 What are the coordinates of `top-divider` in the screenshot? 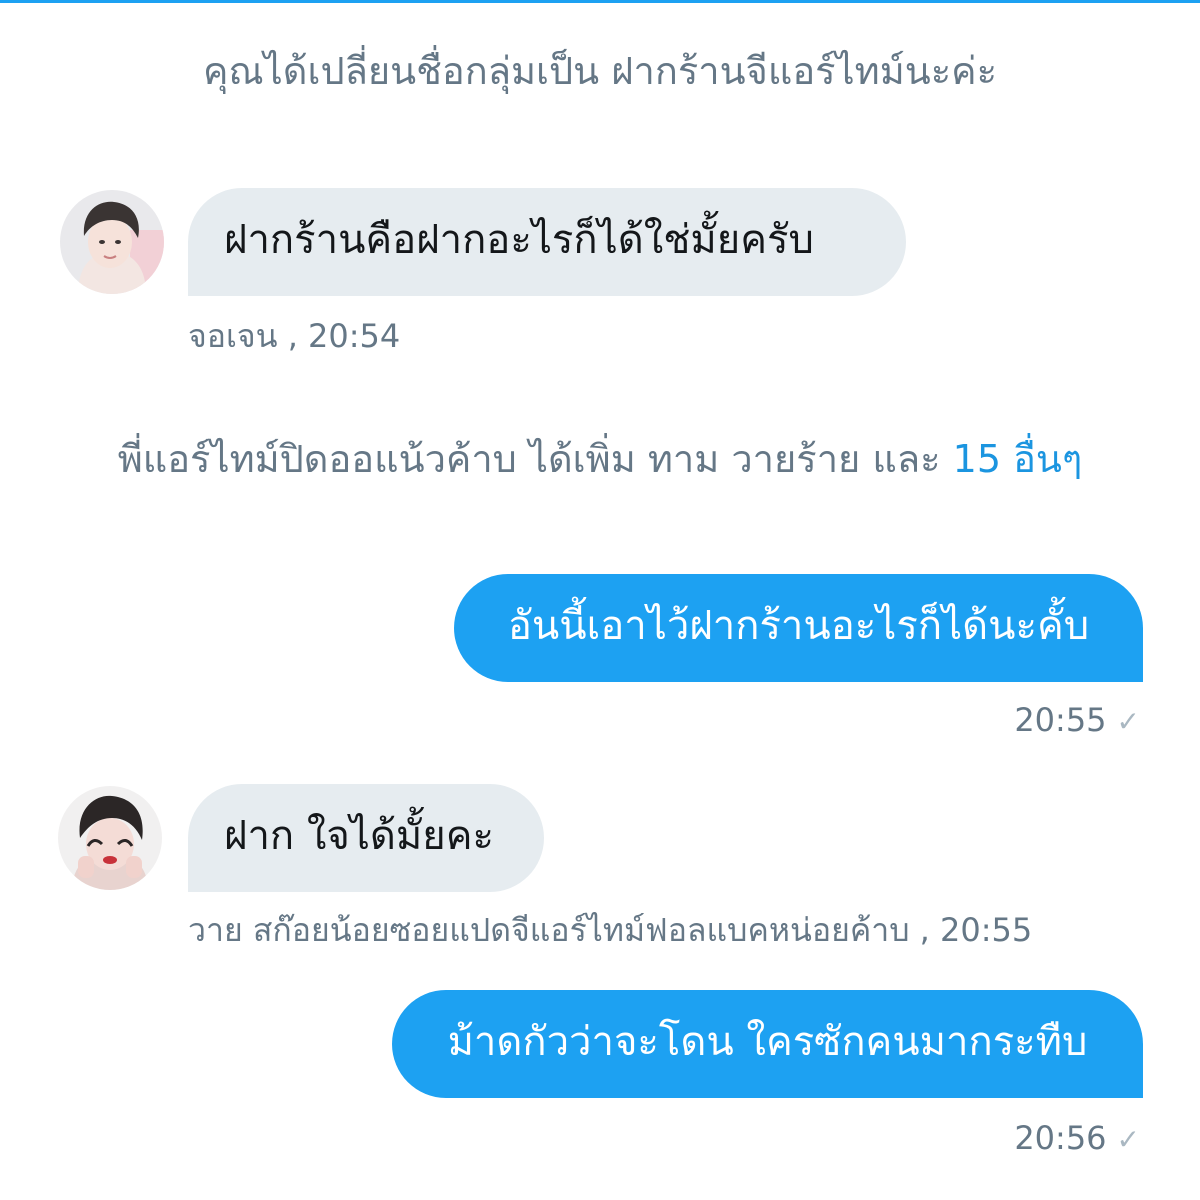 It's located at (600, 1).